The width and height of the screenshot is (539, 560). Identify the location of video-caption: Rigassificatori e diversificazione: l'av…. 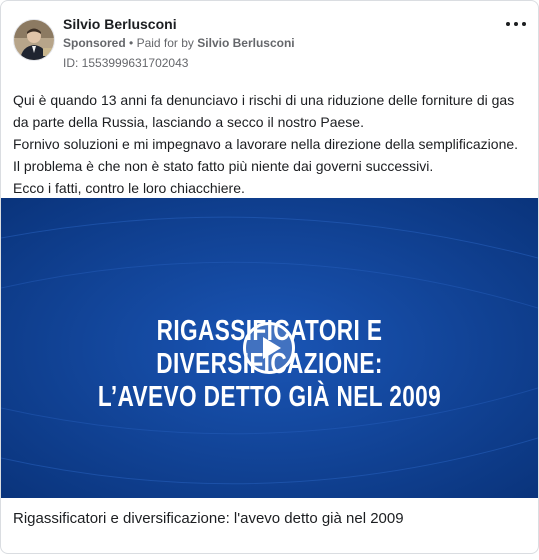
(208, 518).